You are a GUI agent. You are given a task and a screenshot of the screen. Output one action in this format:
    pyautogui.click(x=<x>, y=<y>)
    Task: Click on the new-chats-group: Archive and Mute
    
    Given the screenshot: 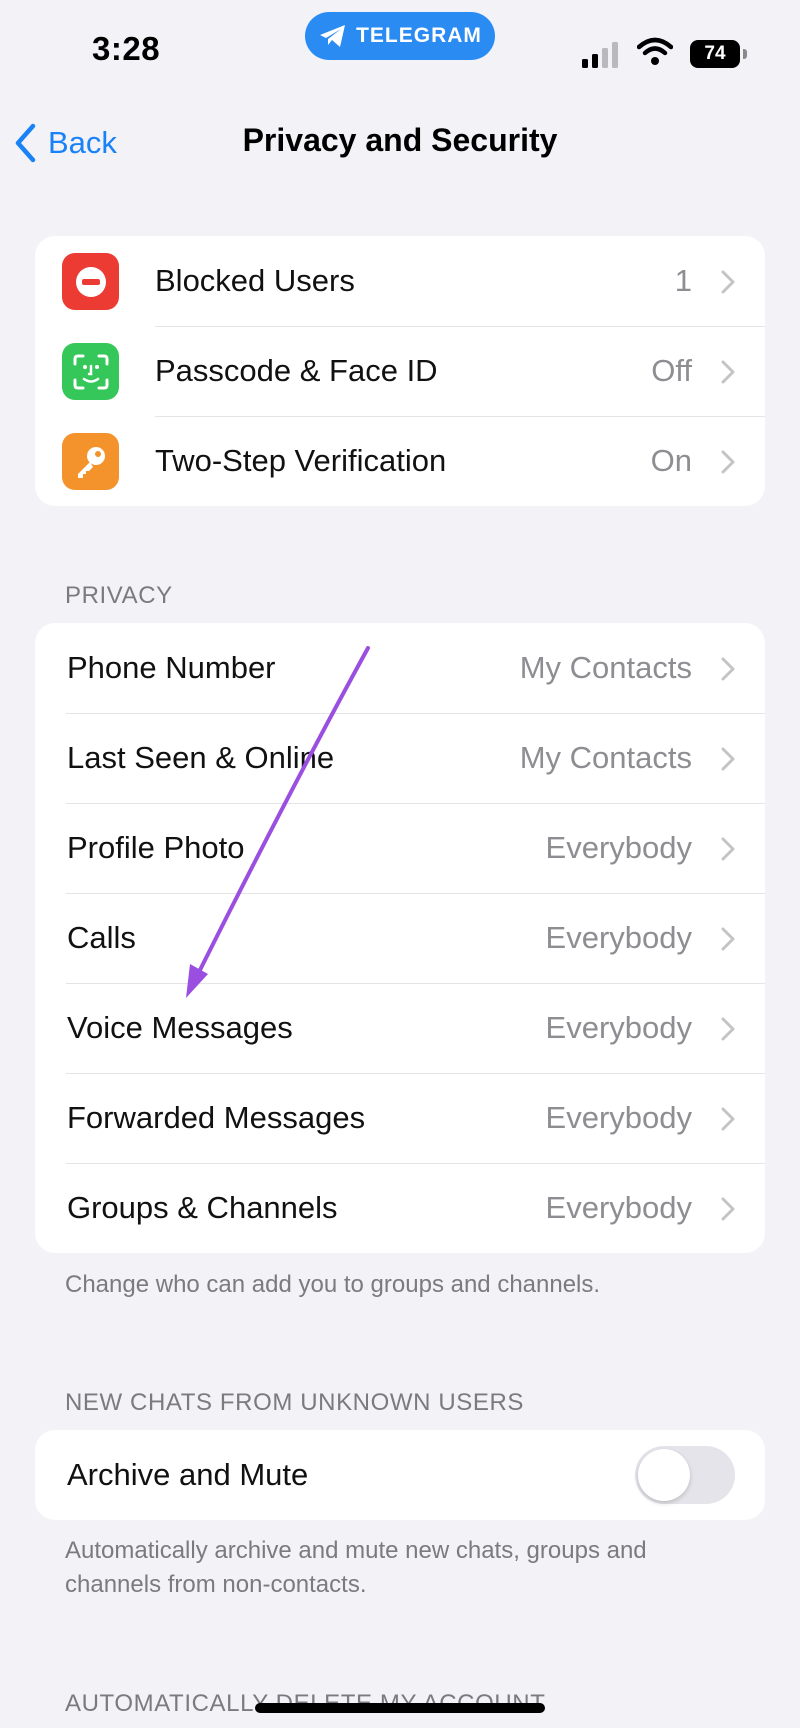 What is the action you would take?
    pyautogui.click(x=400, y=1475)
    